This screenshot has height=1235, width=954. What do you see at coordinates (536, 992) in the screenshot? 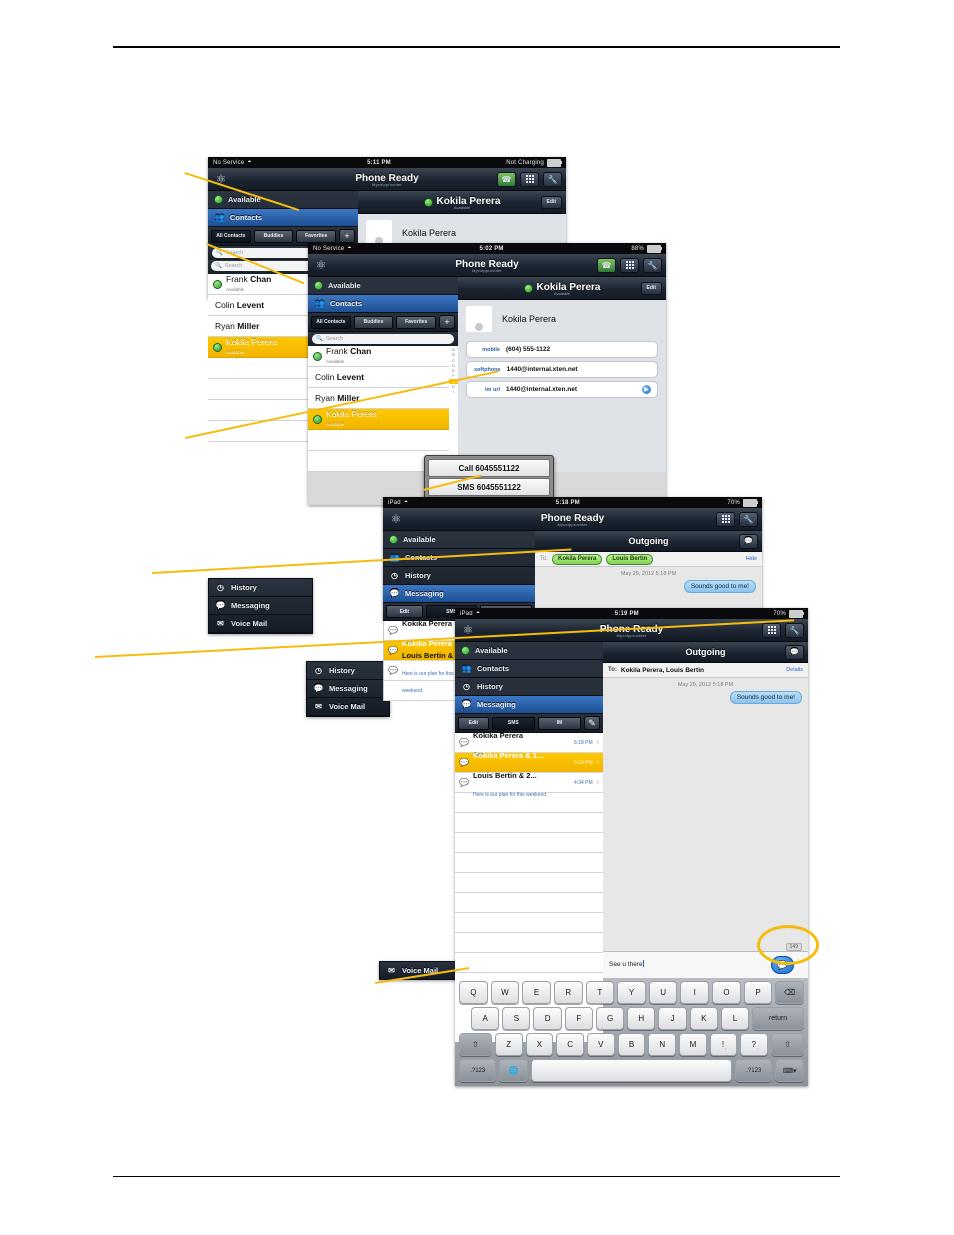
I see `key-e: E` at bounding box center [536, 992].